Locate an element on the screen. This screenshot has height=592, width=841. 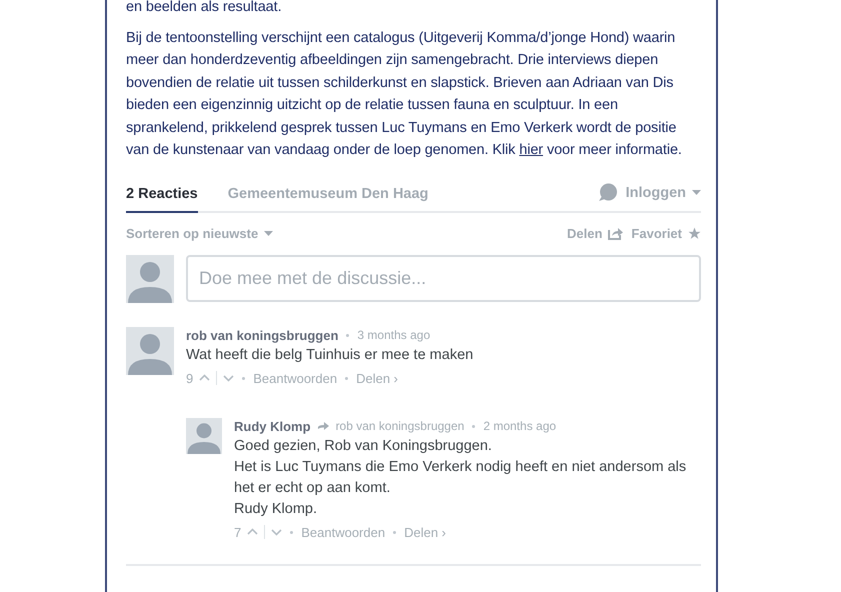
login-dropdown: Inloggen is located at coordinates (663, 192).